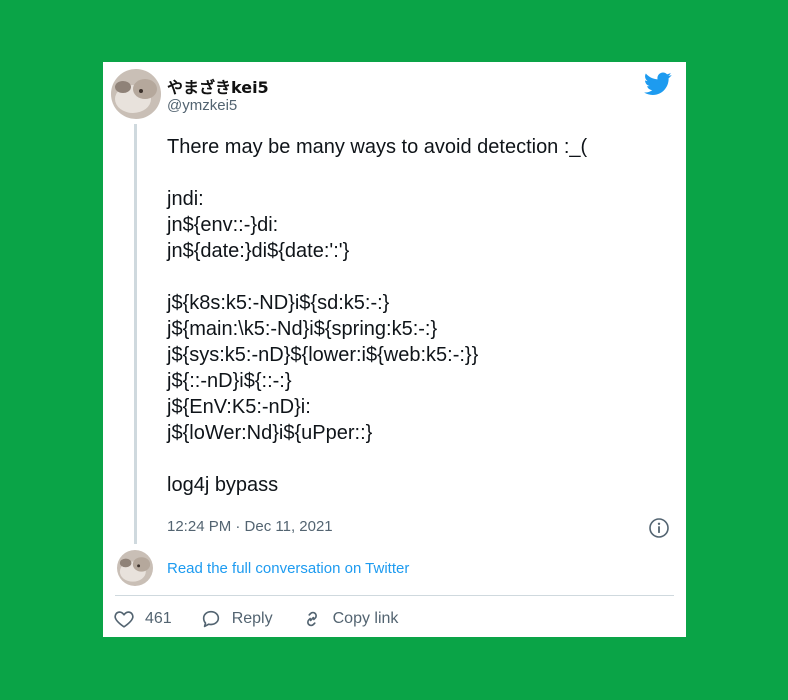 This screenshot has height=700, width=788. I want to click on tweet-line: j${::-nD}i${::-:}, so click(229, 381).